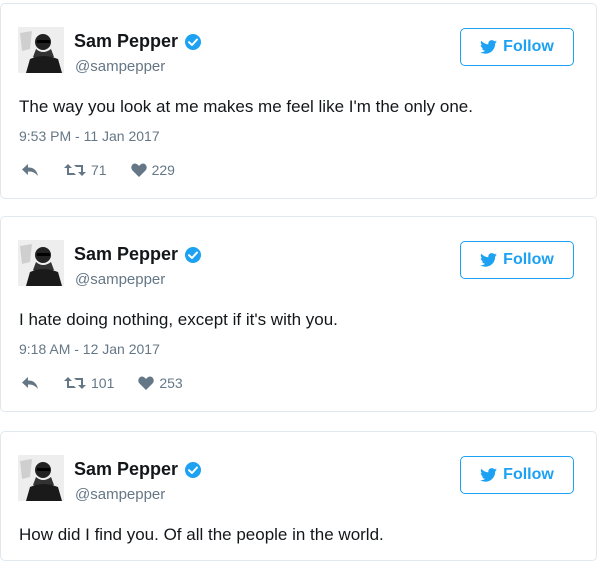  I want to click on like-button: 253, so click(160, 383).